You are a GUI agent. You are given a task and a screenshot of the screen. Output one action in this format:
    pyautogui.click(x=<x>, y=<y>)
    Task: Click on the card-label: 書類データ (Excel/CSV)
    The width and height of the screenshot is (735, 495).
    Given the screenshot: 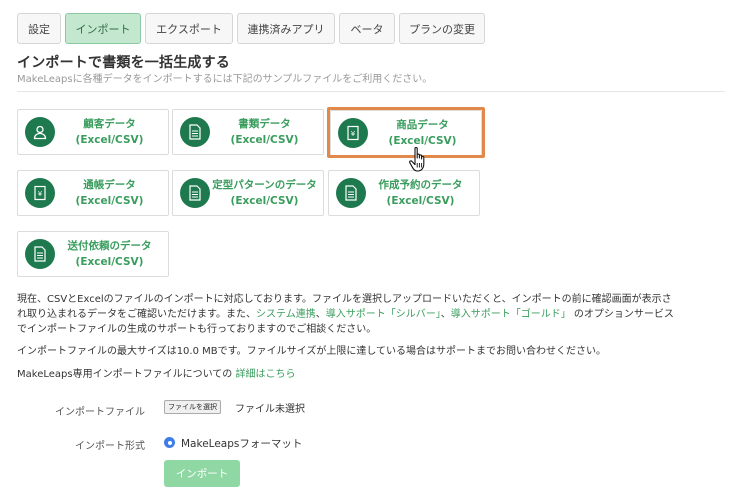 What is the action you would take?
    pyautogui.click(x=264, y=132)
    